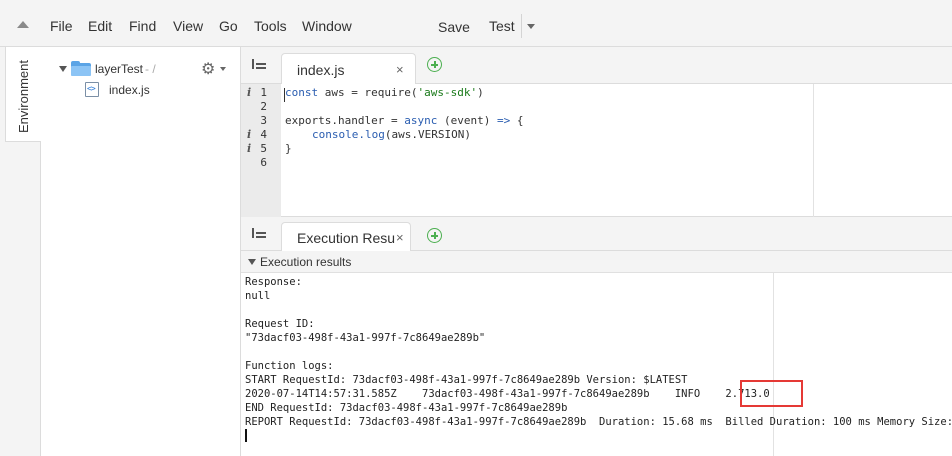 The image size is (952, 456). What do you see at coordinates (263, 106) in the screenshot?
I see `gutter-line: 2` at bounding box center [263, 106].